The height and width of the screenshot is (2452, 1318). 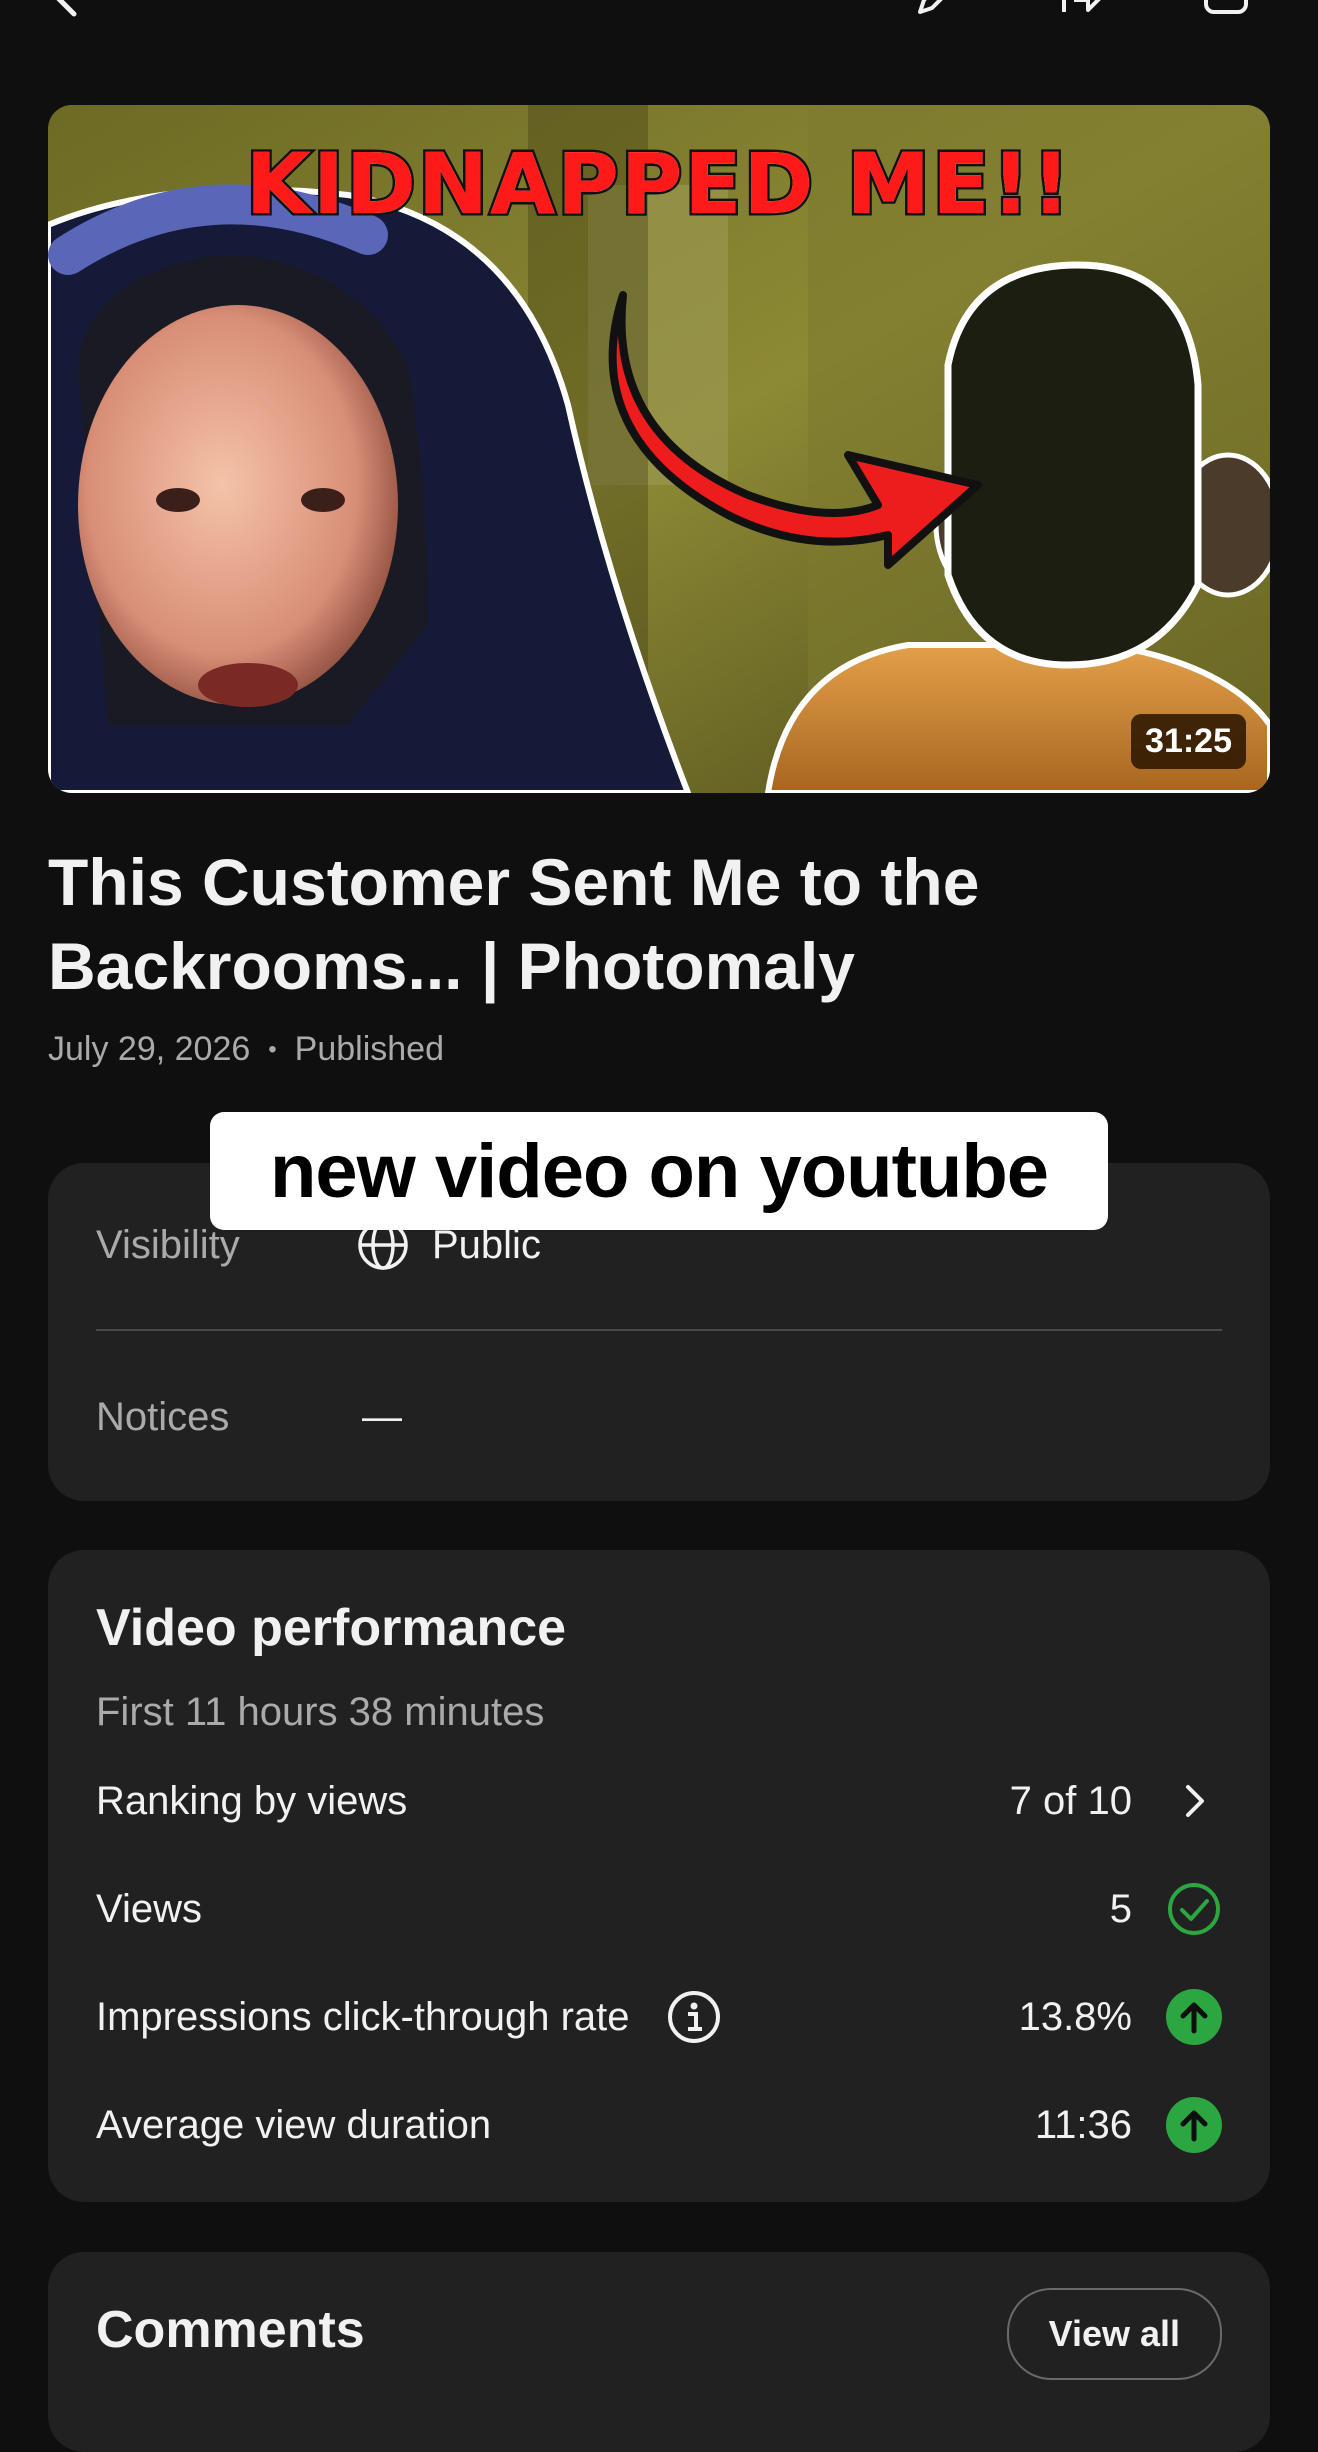 What do you see at coordinates (252, 1800) in the screenshot?
I see `ranking-label: Ranking by views` at bounding box center [252, 1800].